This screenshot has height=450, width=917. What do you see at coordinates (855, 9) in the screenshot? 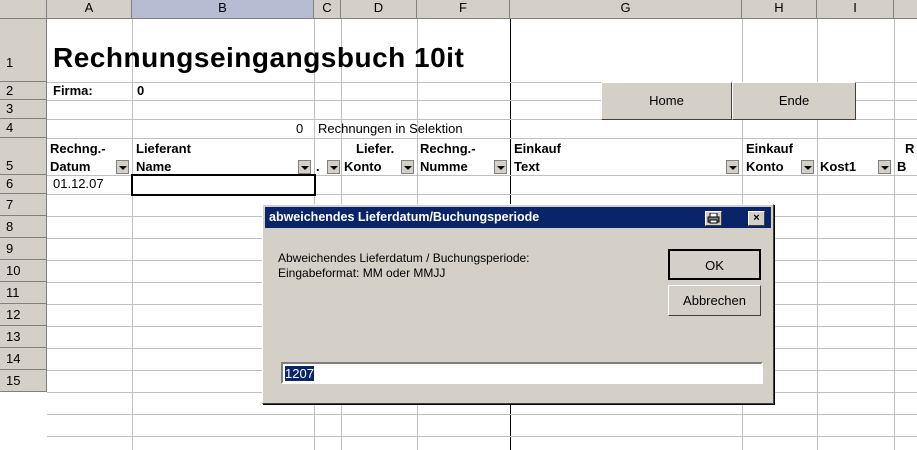
I see `column-header-i: I` at bounding box center [855, 9].